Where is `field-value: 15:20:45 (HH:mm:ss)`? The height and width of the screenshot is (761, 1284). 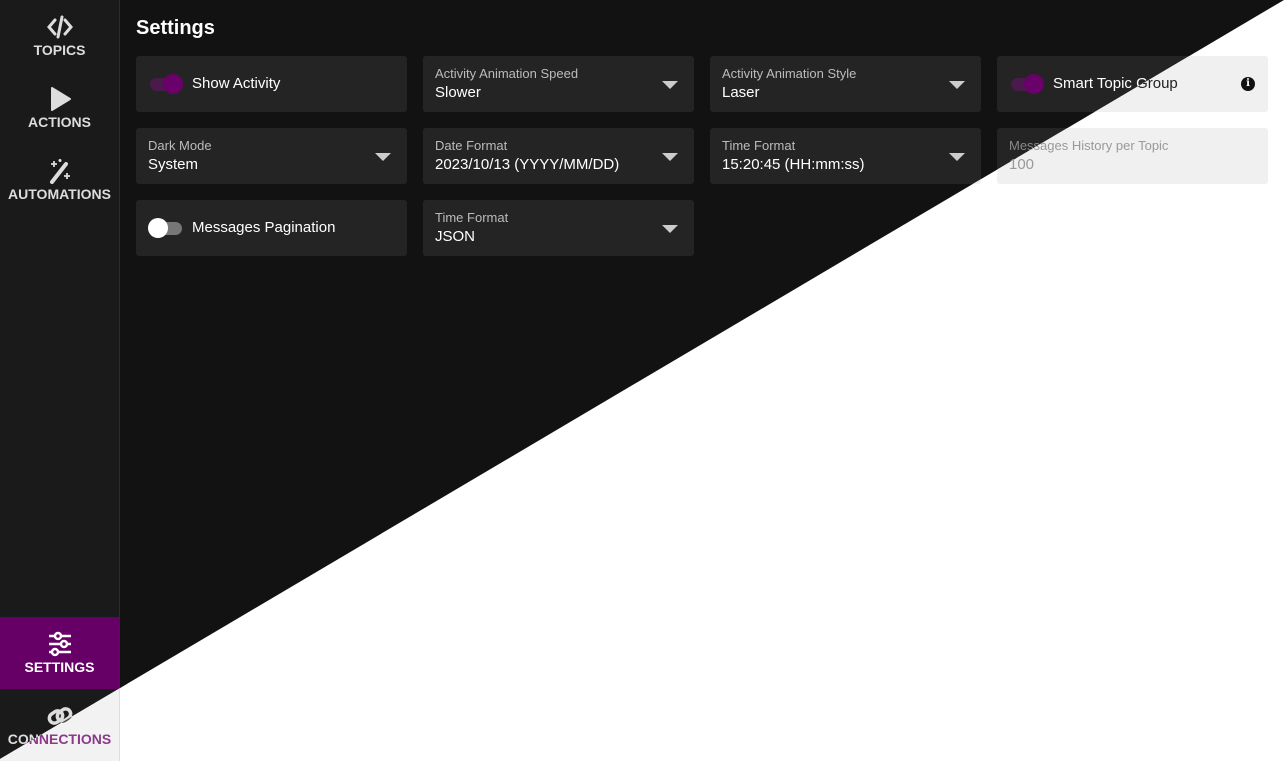 field-value: 15:20:45 (HH:mm:ss) is located at coordinates (793, 164).